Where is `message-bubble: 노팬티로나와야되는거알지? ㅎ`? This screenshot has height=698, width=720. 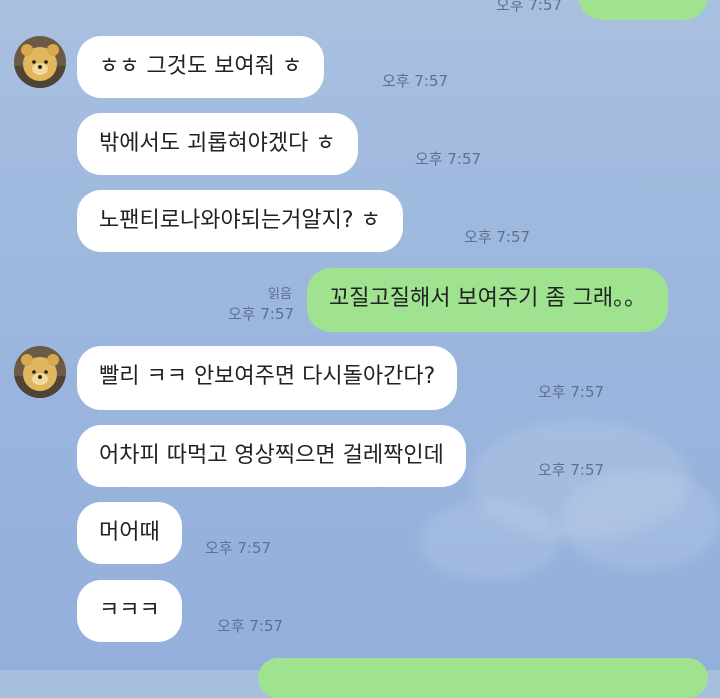 message-bubble: 노팬티로나와야되는거알지? ㅎ is located at coordinates (240, 221).